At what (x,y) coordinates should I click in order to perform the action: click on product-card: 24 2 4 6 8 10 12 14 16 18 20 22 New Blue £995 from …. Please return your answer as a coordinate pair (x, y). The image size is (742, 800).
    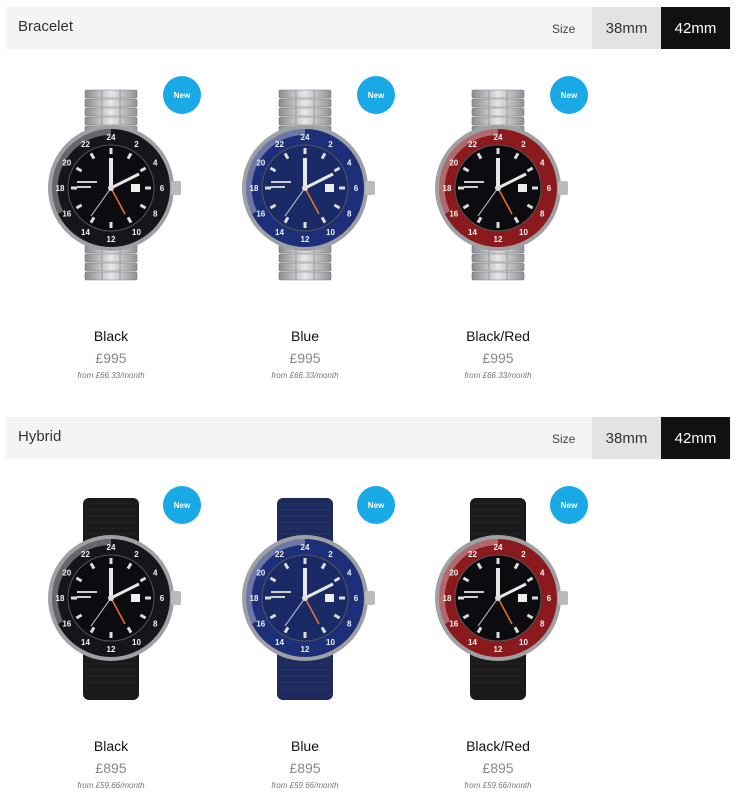
    Looking at the image, I should click on (305, 215).